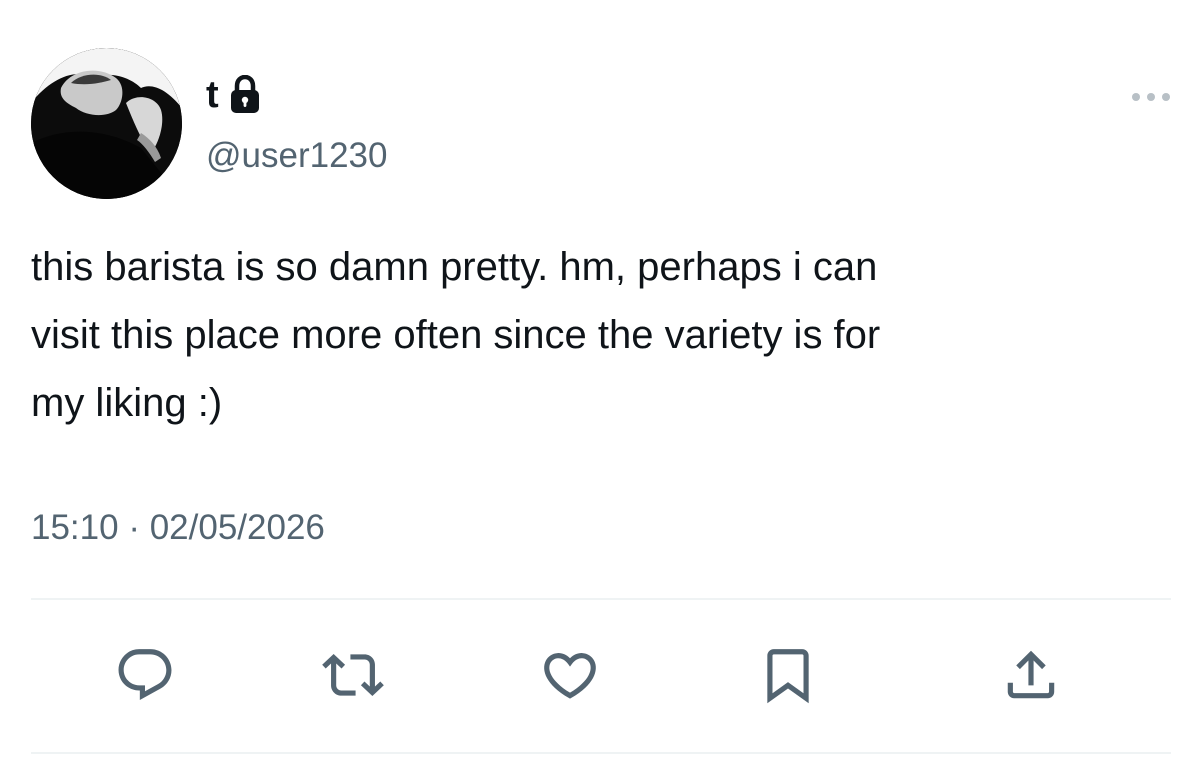 This screenshot has height=765, width=1200. I want to click on retweet-icon, so click(353, 675).